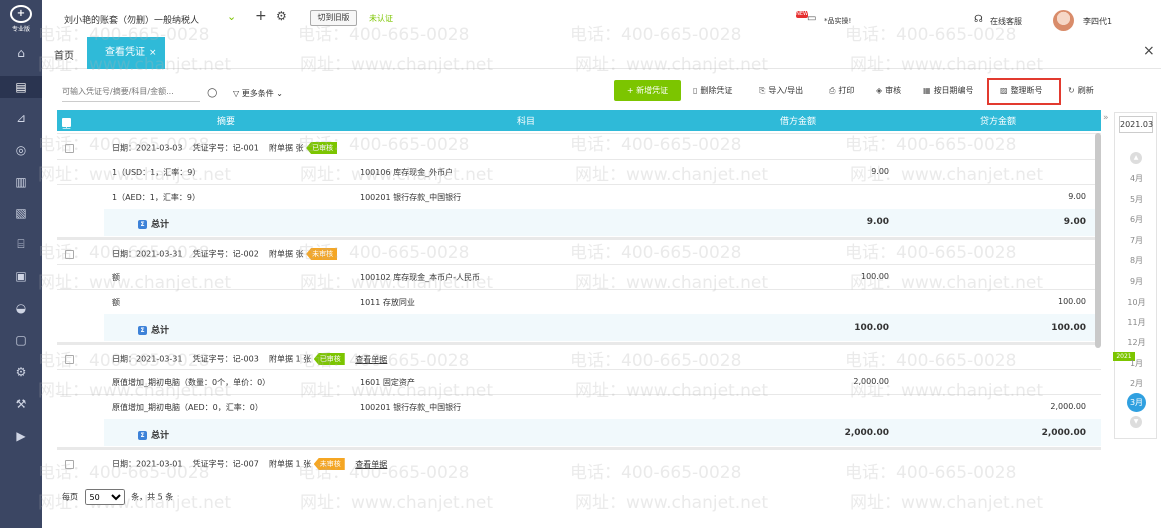  What do you see at coordinates (837, 21) in the screenshot?
I see `promo-link: *品实操!` at bounding box center [837, 21].